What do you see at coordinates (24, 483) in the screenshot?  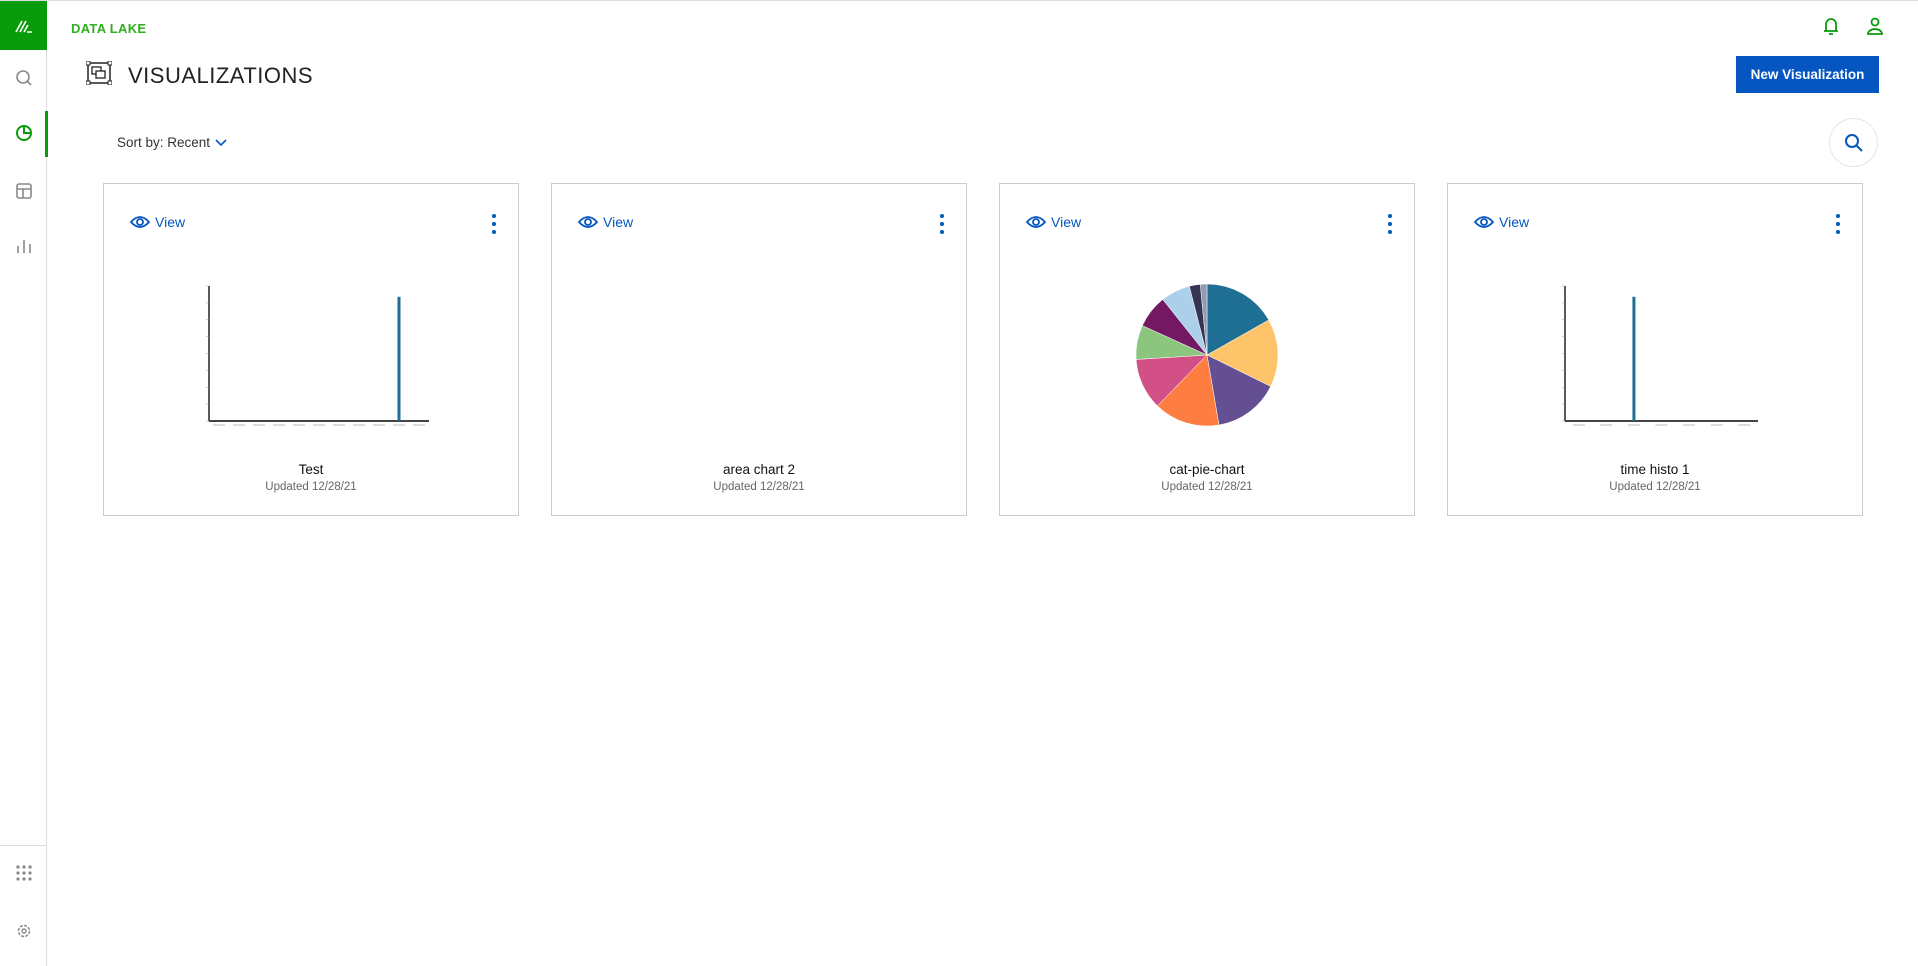 I see `sidebar` at bounding box center [24, 483].